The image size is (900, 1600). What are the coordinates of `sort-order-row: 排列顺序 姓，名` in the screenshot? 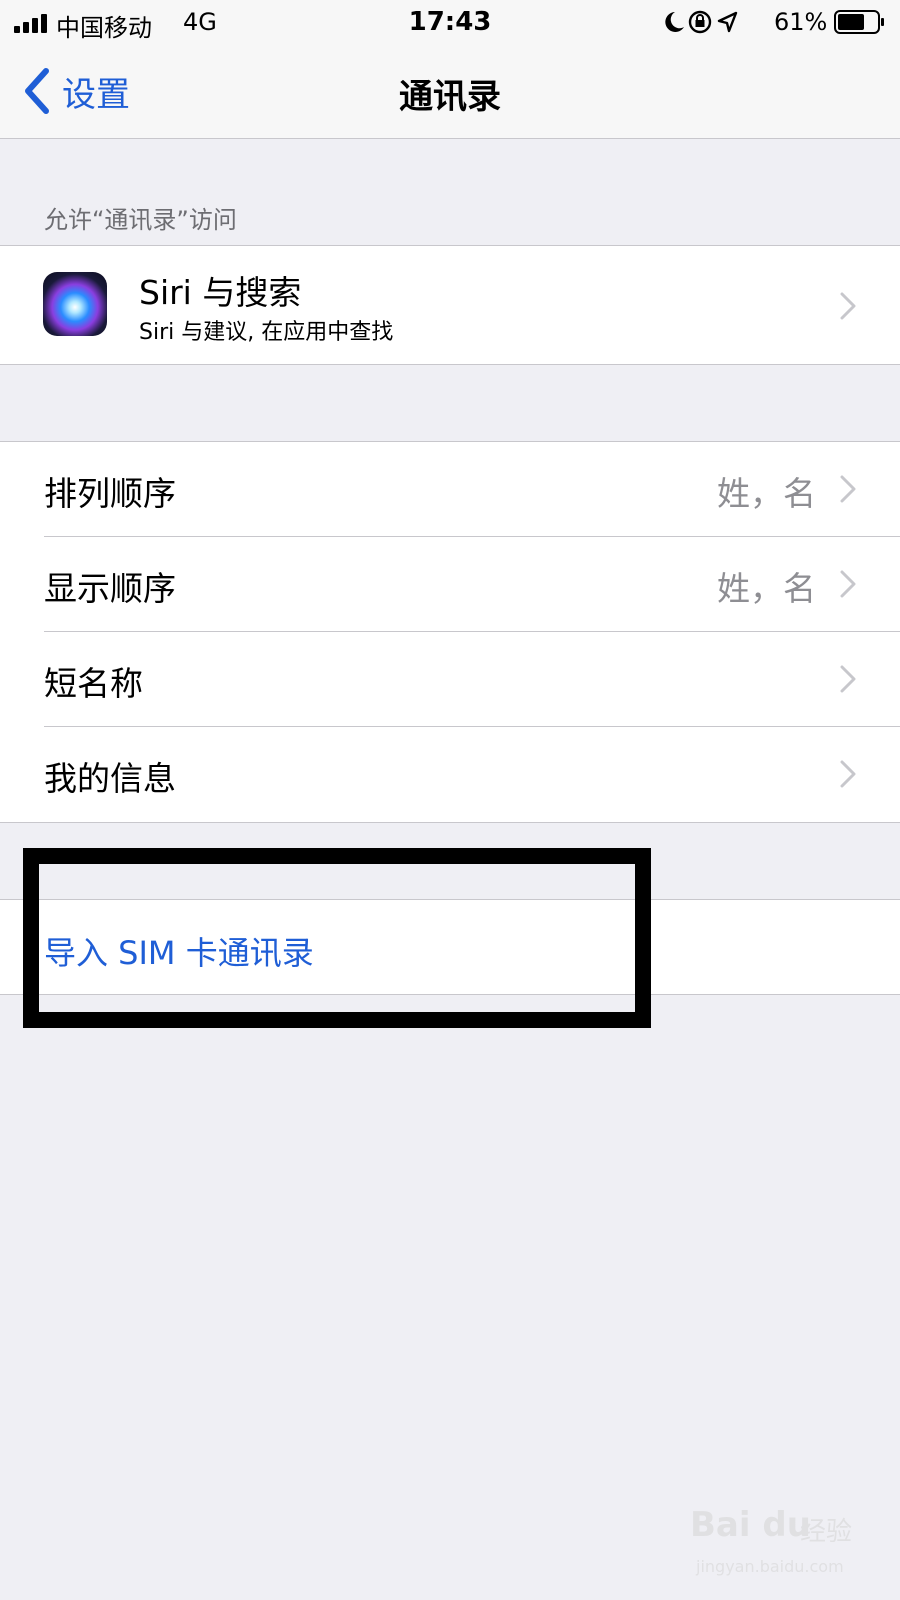 It's located at (450, 489).